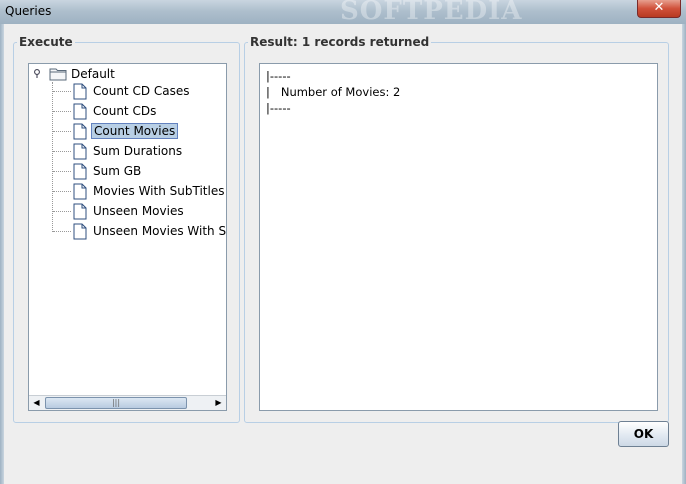  I want to click on tree-guide-line, so click(52, 157).